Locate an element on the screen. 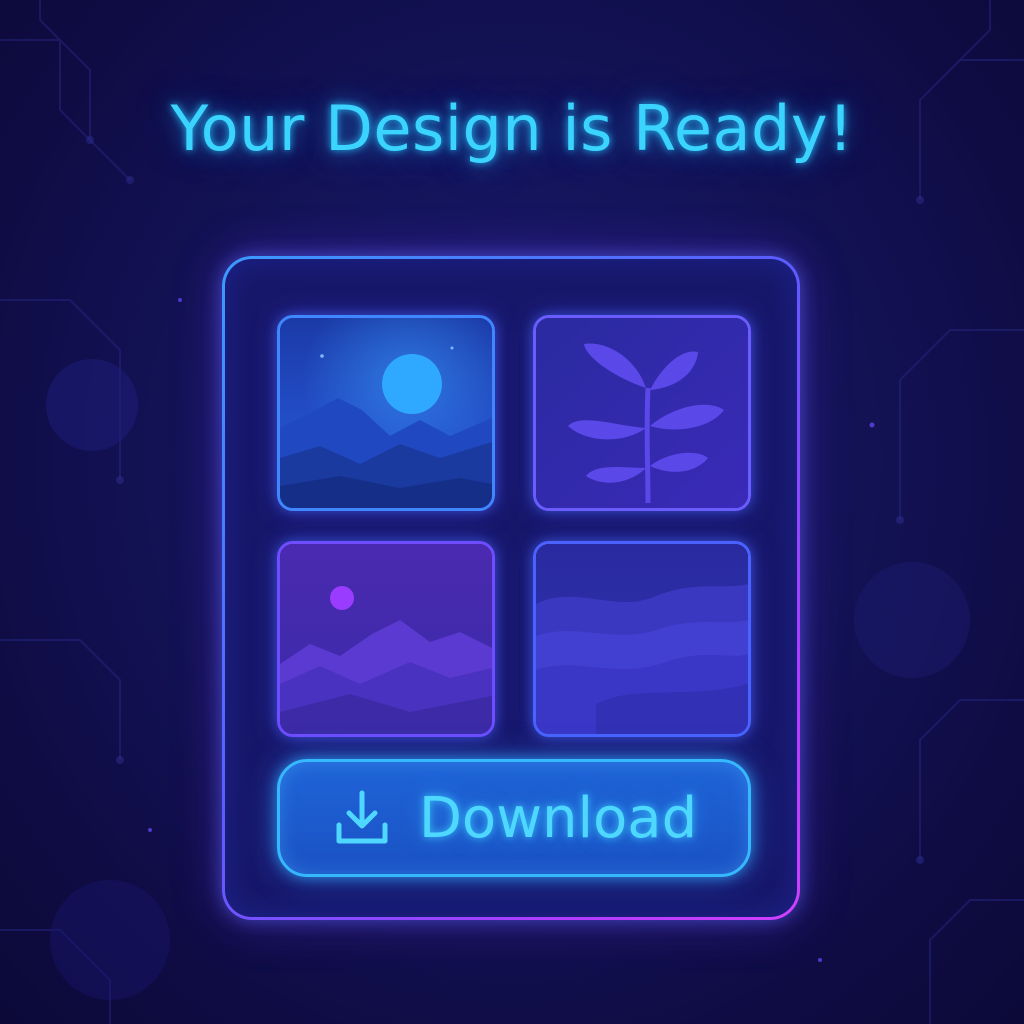 The image size is (1024, 1024). leaf-plant-icon is located at coordinates (642, 413).